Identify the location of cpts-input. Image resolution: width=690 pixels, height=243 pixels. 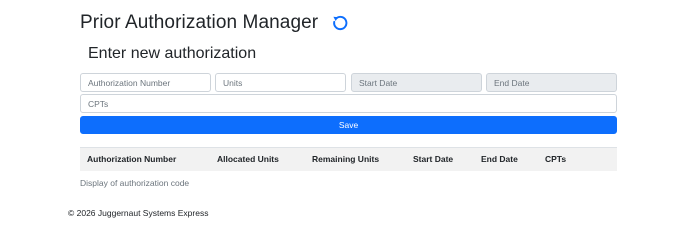
(348, 103).